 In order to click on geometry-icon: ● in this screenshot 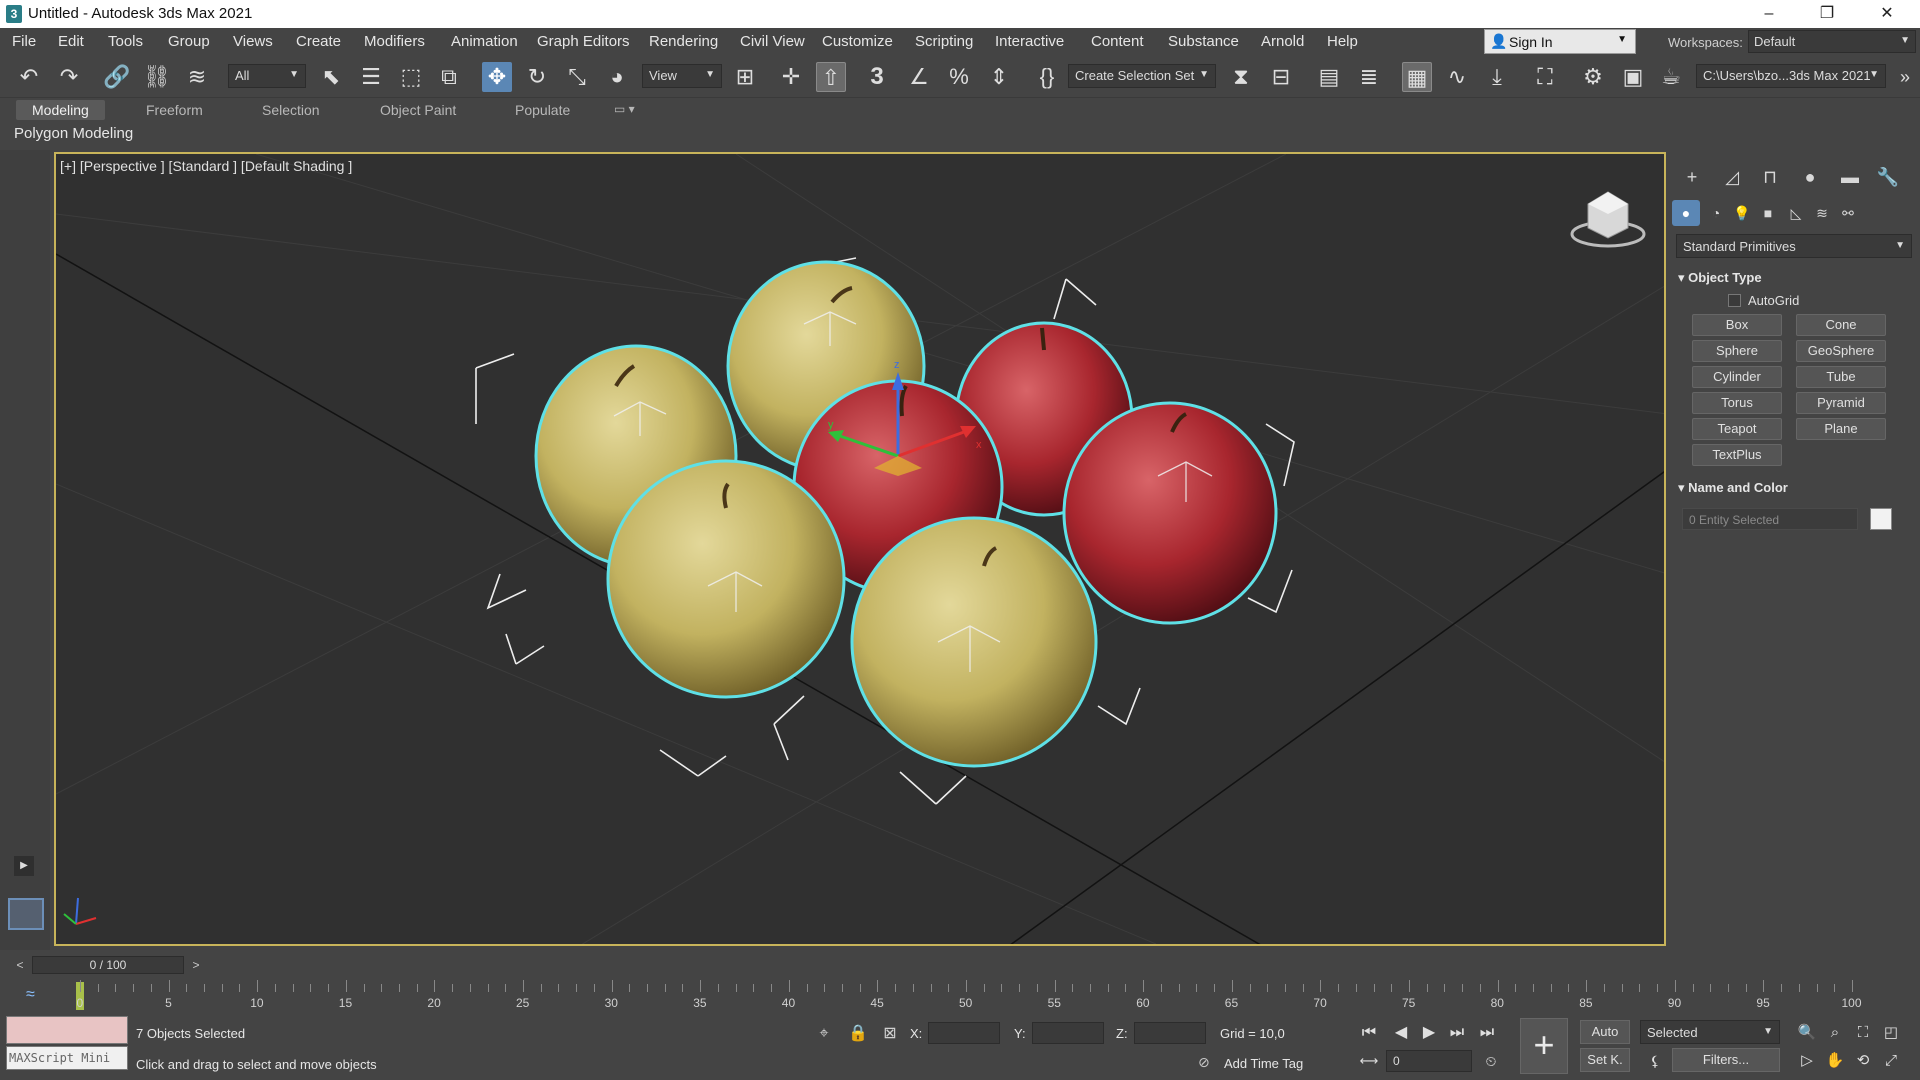, I will do `click(1686, 213)`.